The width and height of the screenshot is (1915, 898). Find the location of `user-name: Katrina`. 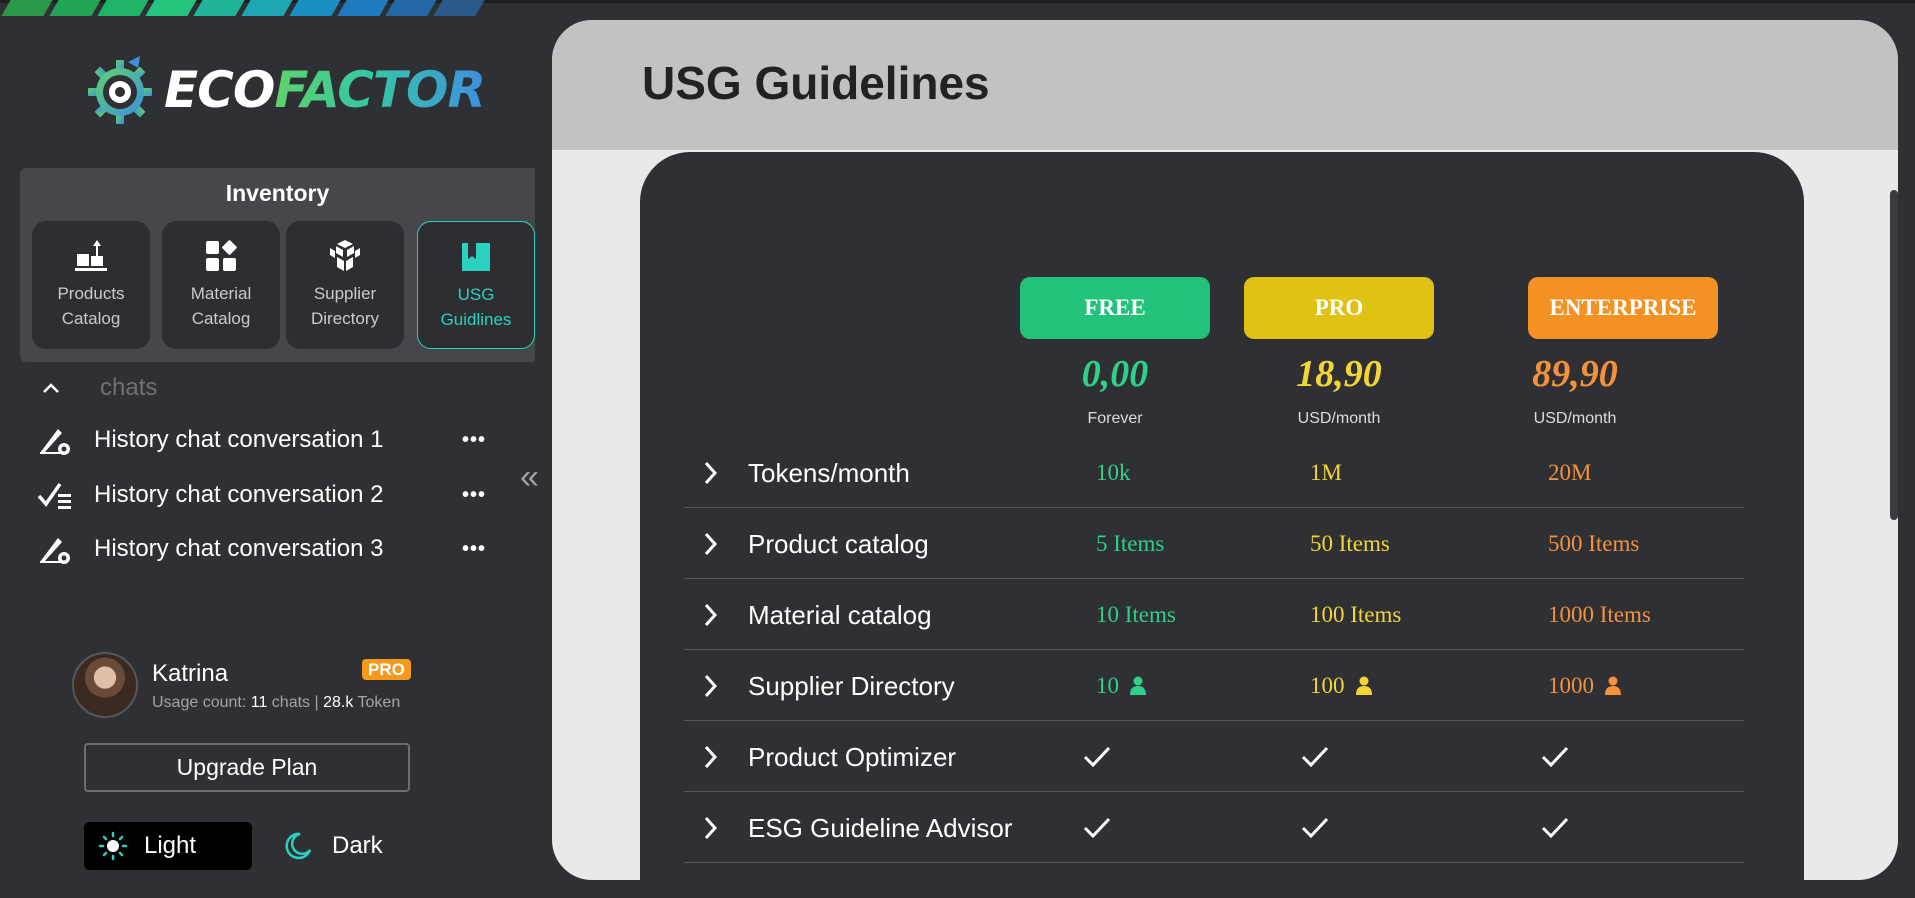

user-name: Katrina is located at coordinates (190, 673).